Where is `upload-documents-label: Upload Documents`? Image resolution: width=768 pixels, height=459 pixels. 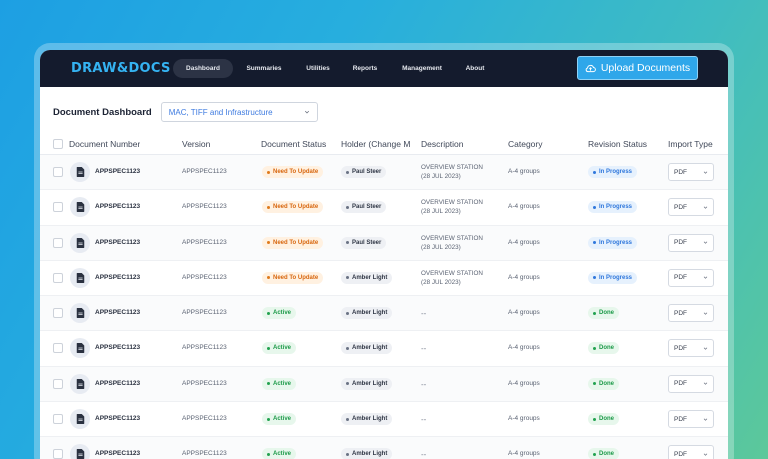
upload-documents-label: Upload Documents is located at coordinates (645, 68).